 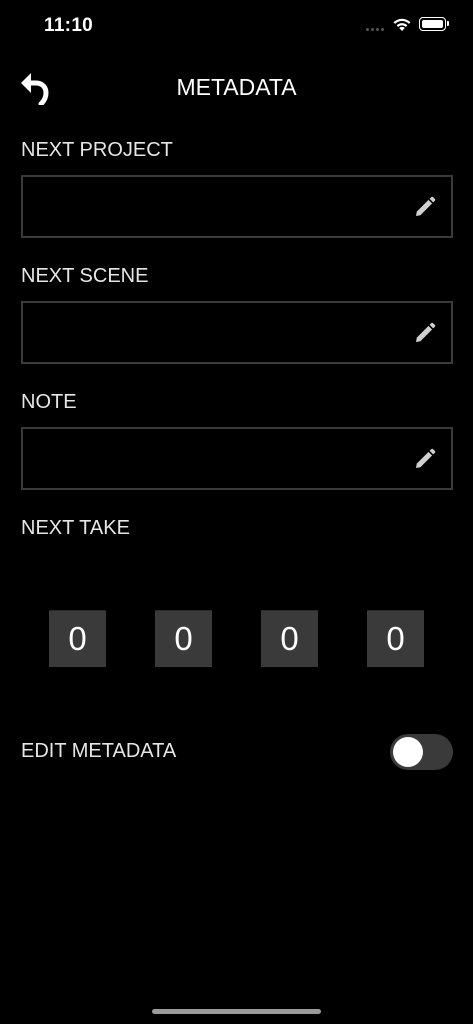 What do you see at coordinates (236, 1011) in the screenshot?
I see `home-indicator` at bounding box center [236, 1011].